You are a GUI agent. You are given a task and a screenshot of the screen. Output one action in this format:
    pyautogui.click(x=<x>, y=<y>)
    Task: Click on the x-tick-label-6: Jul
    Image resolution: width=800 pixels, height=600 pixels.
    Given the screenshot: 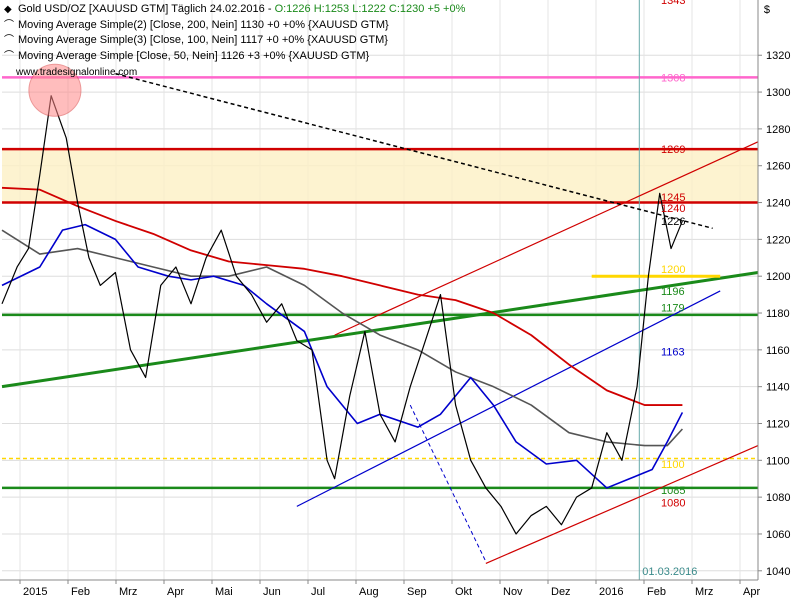 What is the action you would take?
    pyautogui.click(x=318, y=592)
    